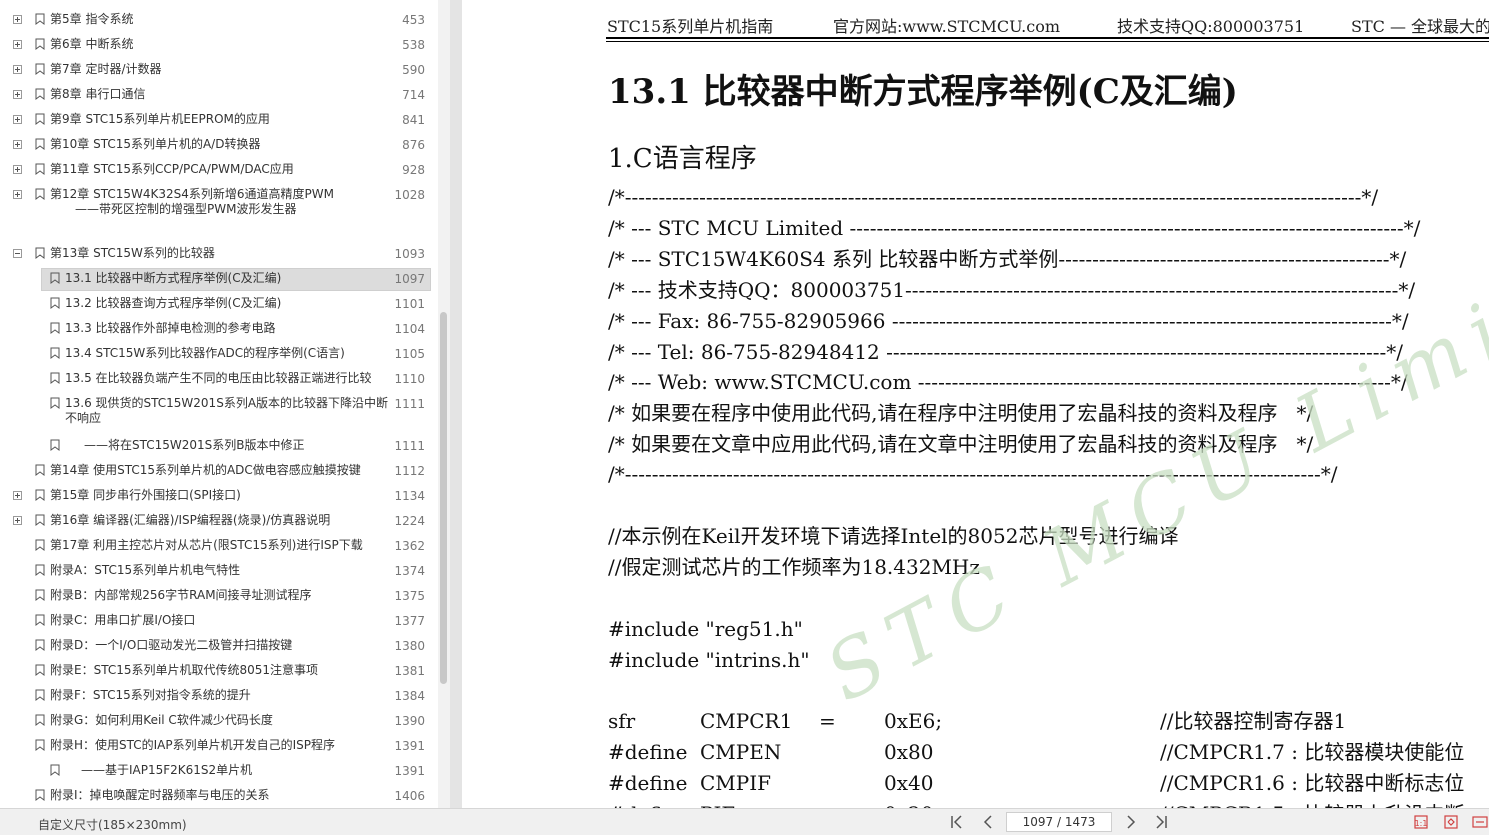 Image resolution: width=1489 pixels, height=835 pixels. I want to click on page-number-input: 1097 / 1473, so click(1059, 822).